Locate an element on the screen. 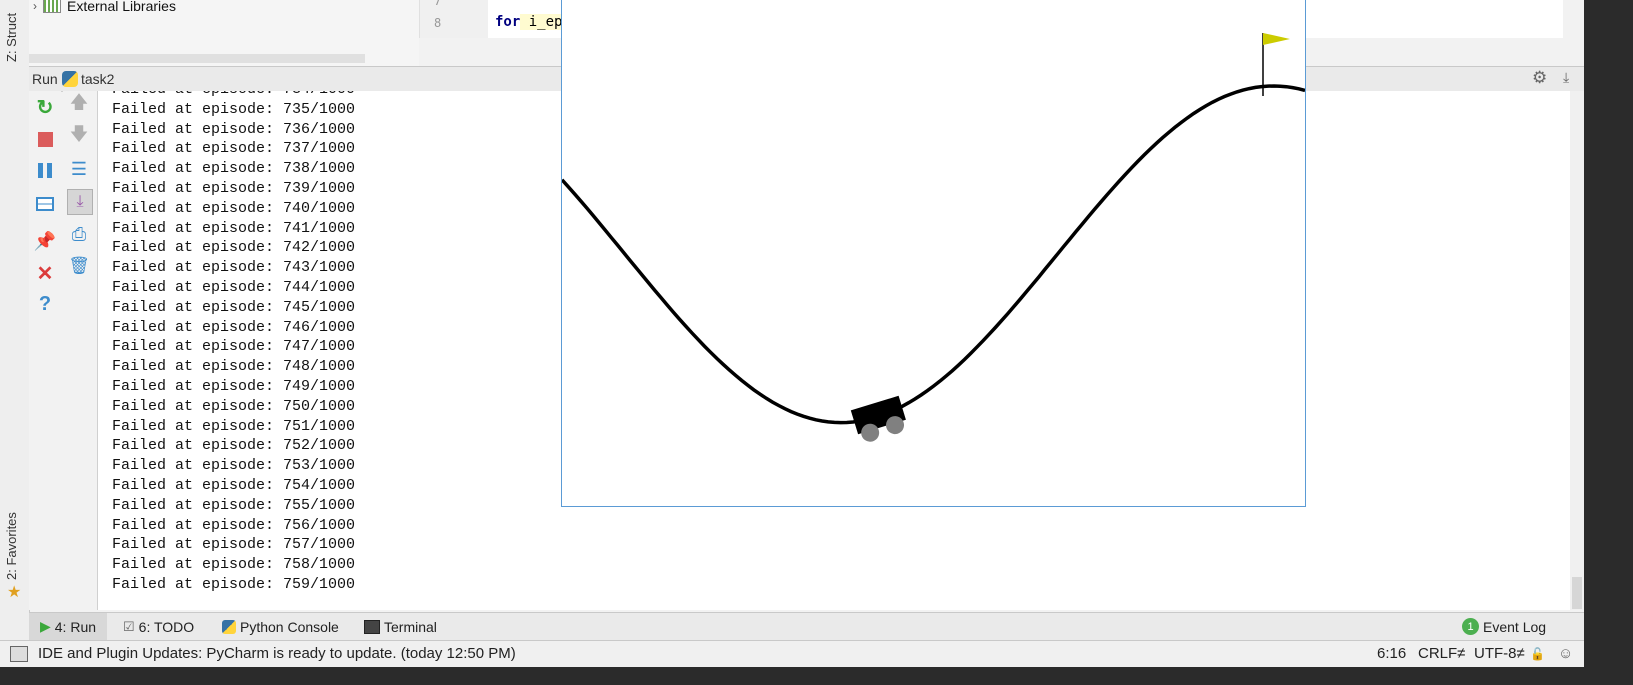  console-line: Failed at episode: 741/1000 is located at coordinates (234, 228).